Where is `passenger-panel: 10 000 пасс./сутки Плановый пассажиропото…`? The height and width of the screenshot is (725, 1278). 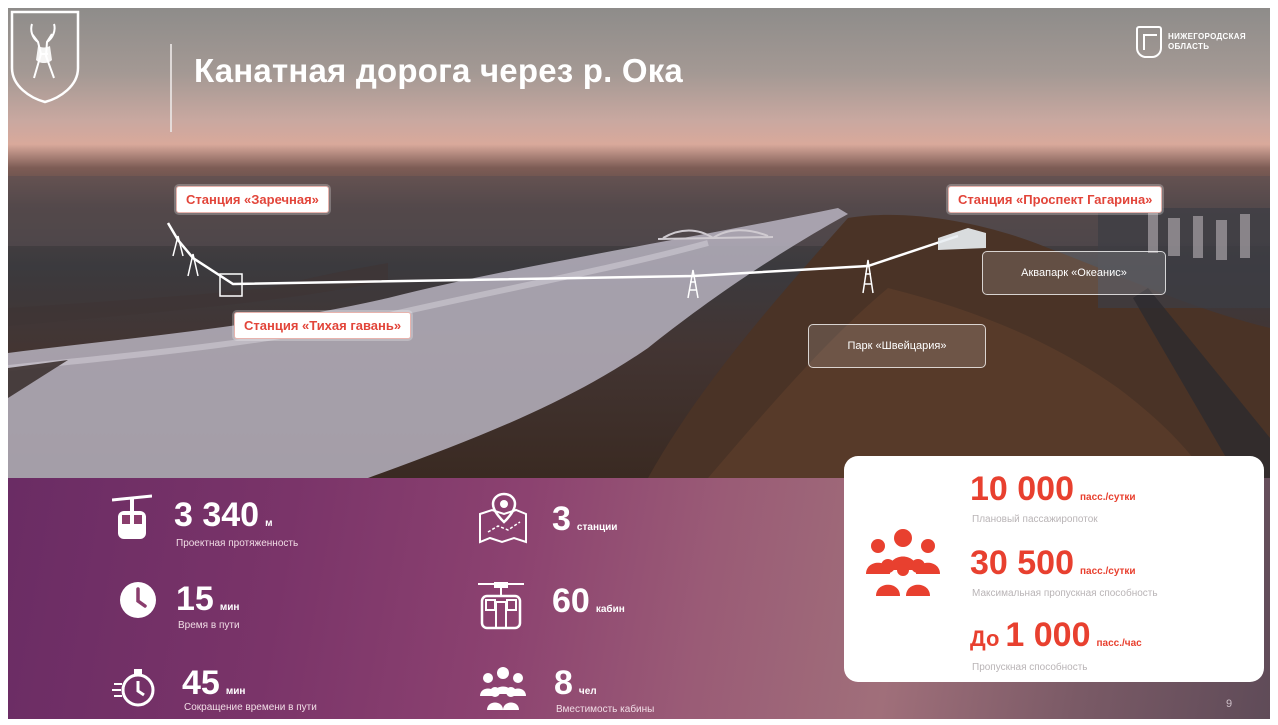 passenger-panel: 10 000 пасс./сутки Плановый пассажиропото… is located at coordinates (1054, 569).